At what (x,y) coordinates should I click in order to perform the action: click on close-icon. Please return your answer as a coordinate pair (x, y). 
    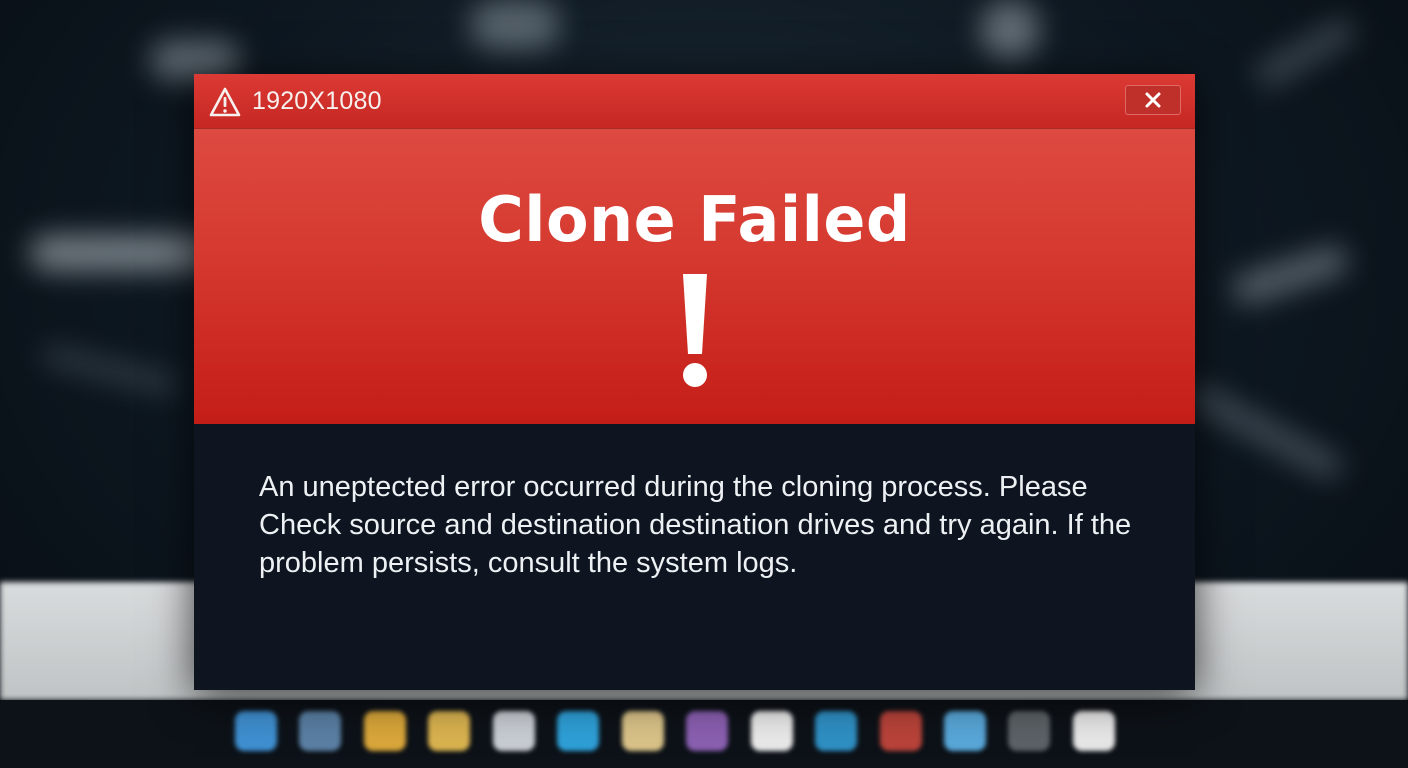
    Looking at the image, I should click on (1153, 100).